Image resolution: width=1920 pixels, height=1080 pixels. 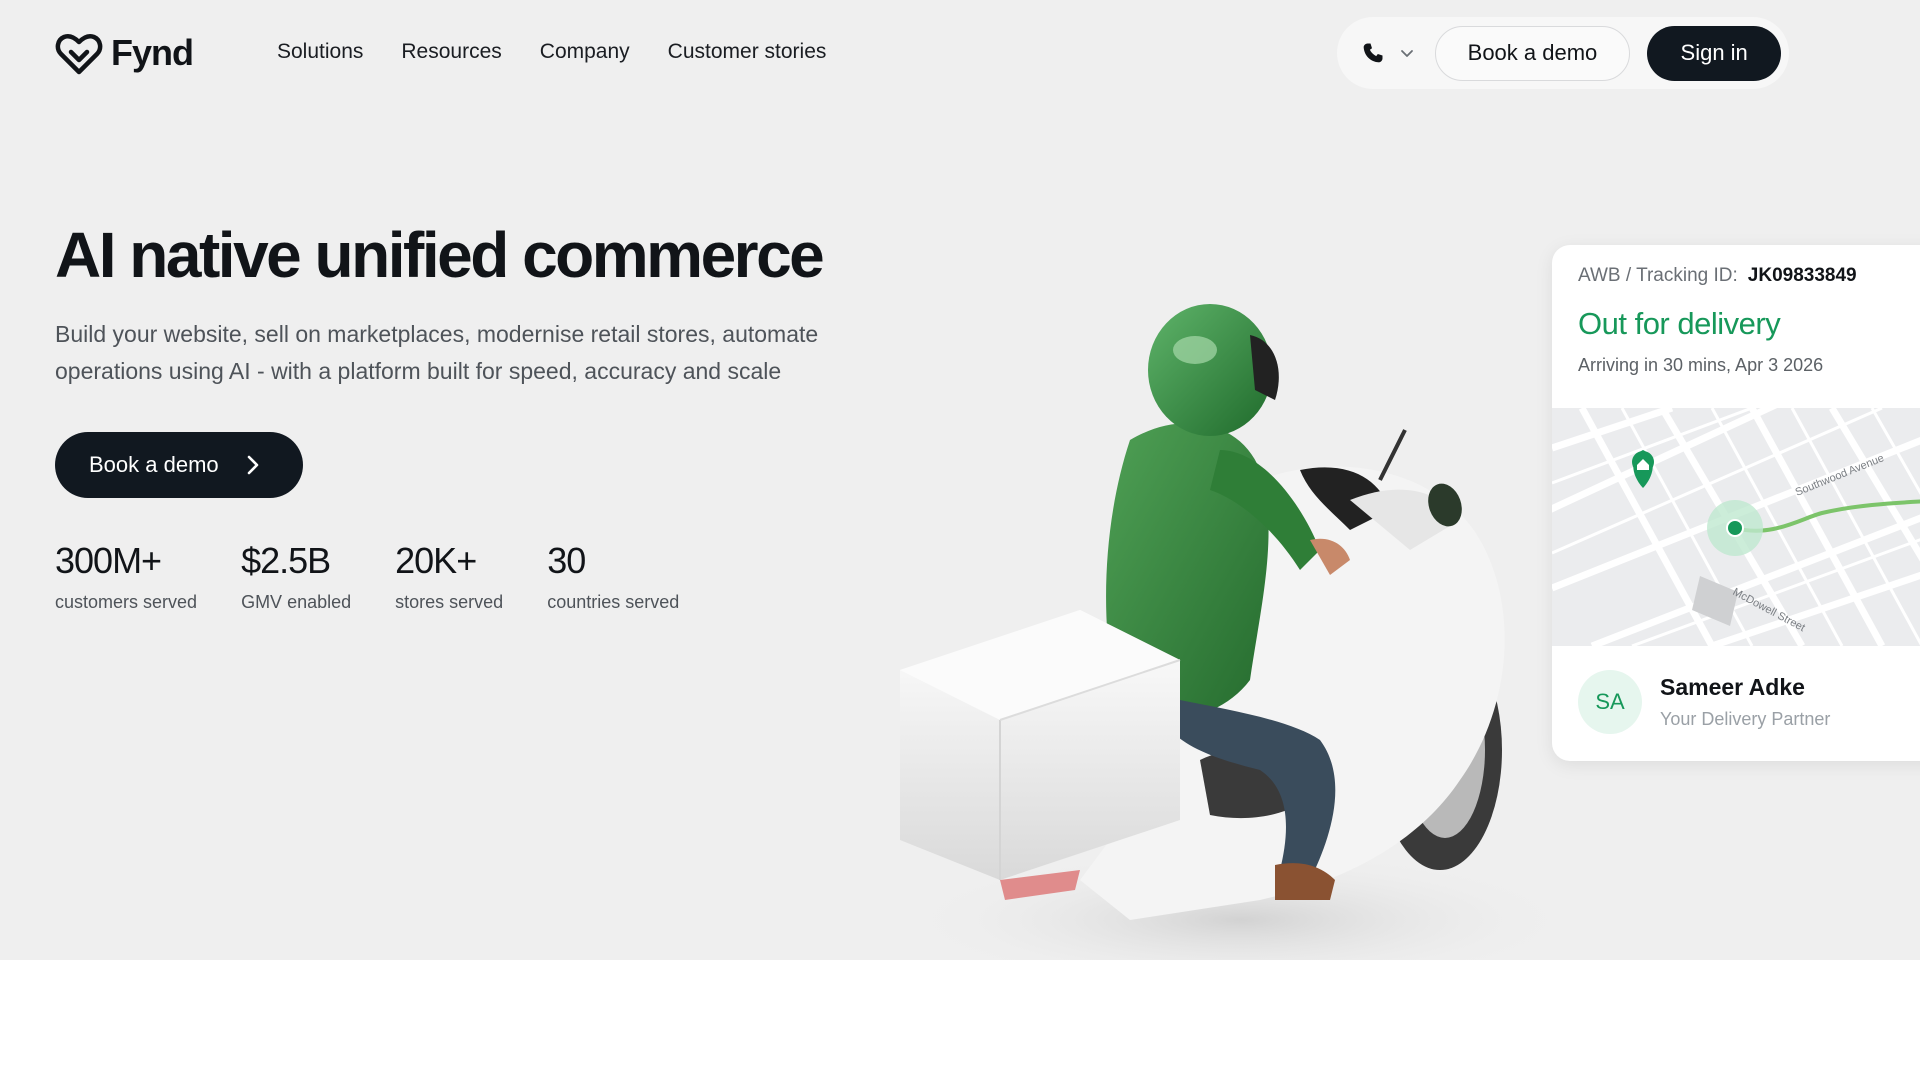 I want to click on delivery-map: Southwood Avenue McDowell Street, so click(x=1736, y=527).